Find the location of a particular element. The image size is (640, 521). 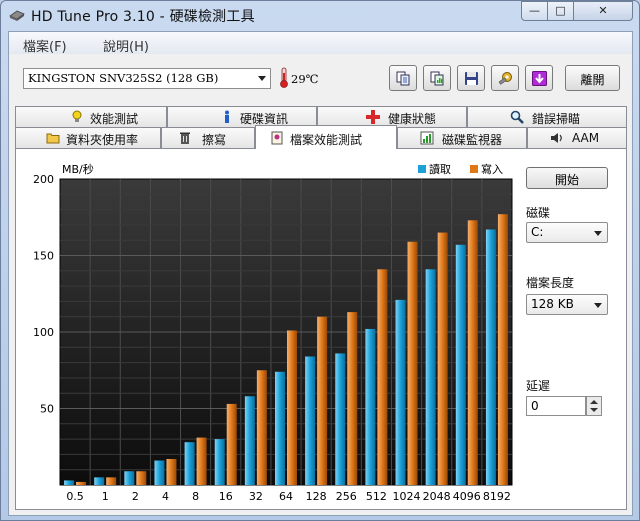

tab-benchmark-label: 效能測試 is located at coordinates (114, 119).